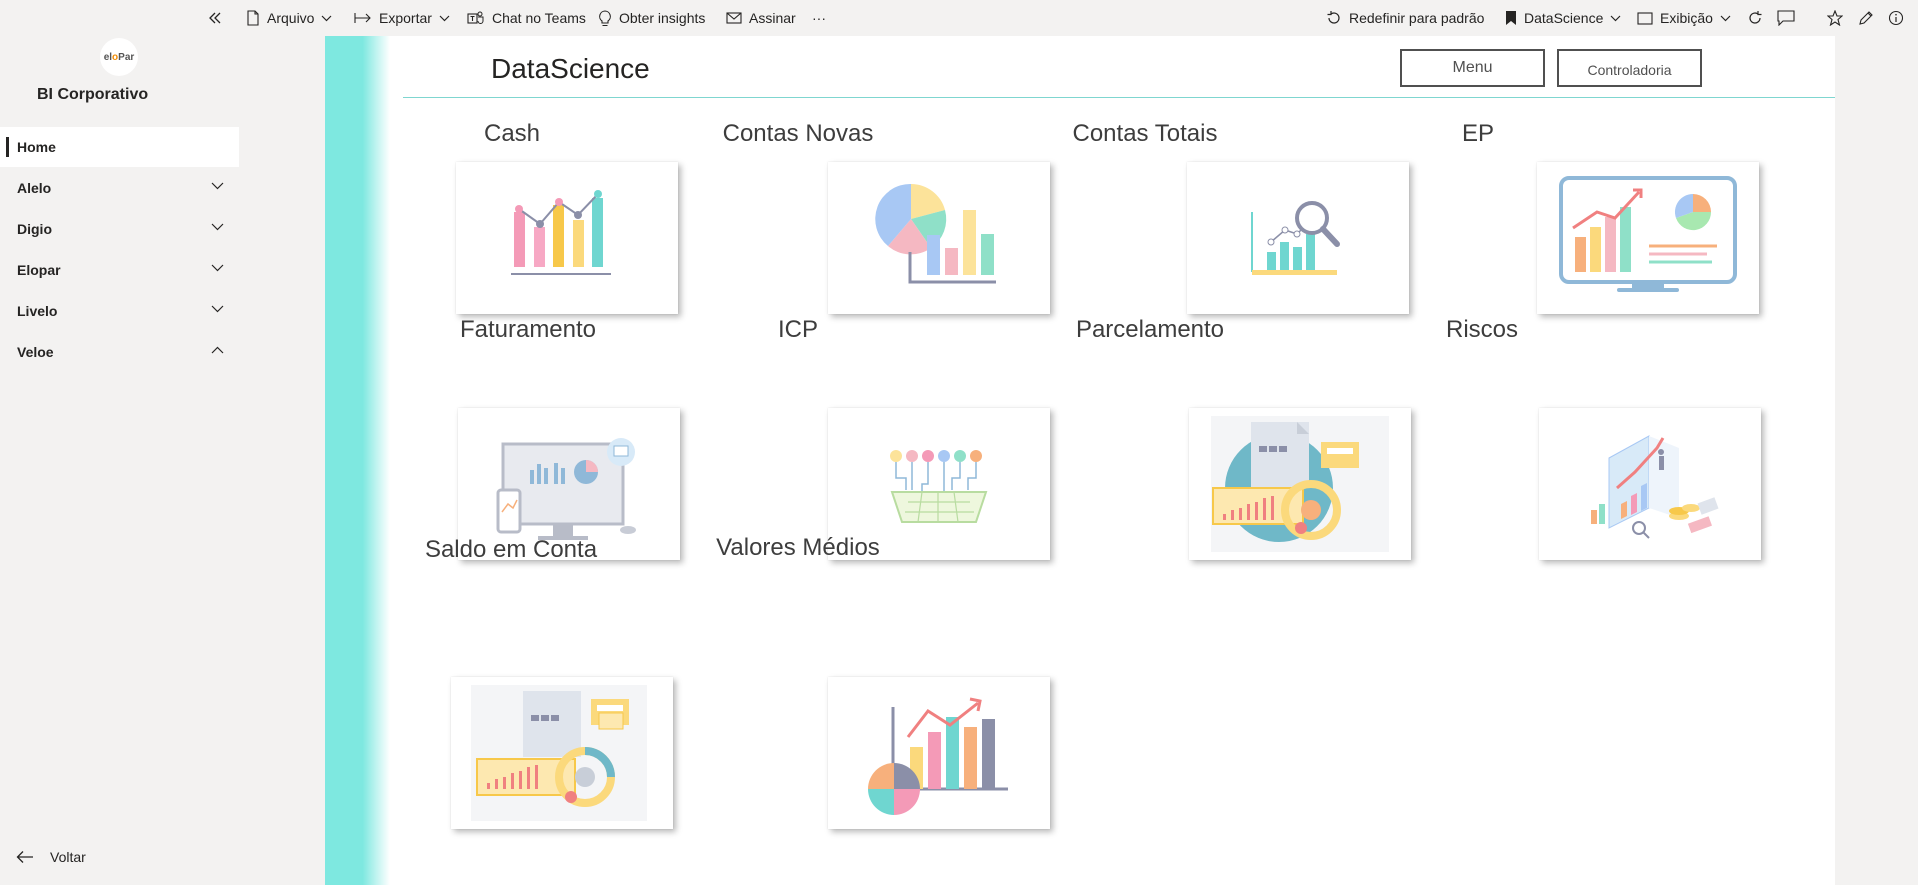  Describe the element at coordinates (1145, 133) in the screenshot. I see `tile-title-contas-totais: Contas Totais` at that location.